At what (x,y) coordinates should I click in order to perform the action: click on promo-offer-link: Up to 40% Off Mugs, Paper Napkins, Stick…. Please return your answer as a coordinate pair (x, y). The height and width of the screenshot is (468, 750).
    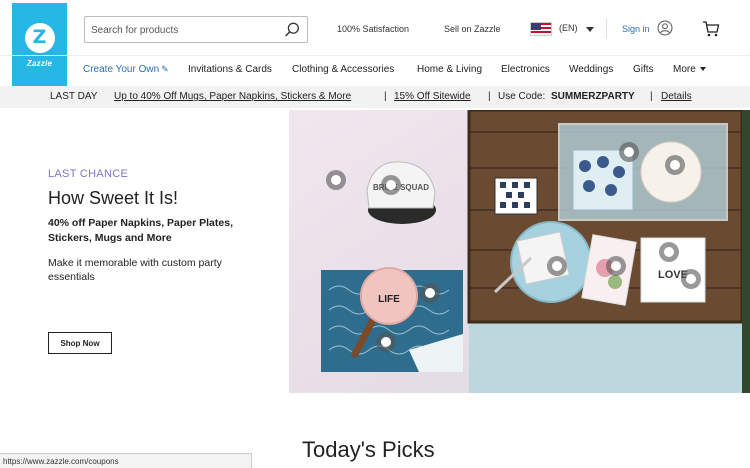
    Looking at the image, I should click on (232, 96).